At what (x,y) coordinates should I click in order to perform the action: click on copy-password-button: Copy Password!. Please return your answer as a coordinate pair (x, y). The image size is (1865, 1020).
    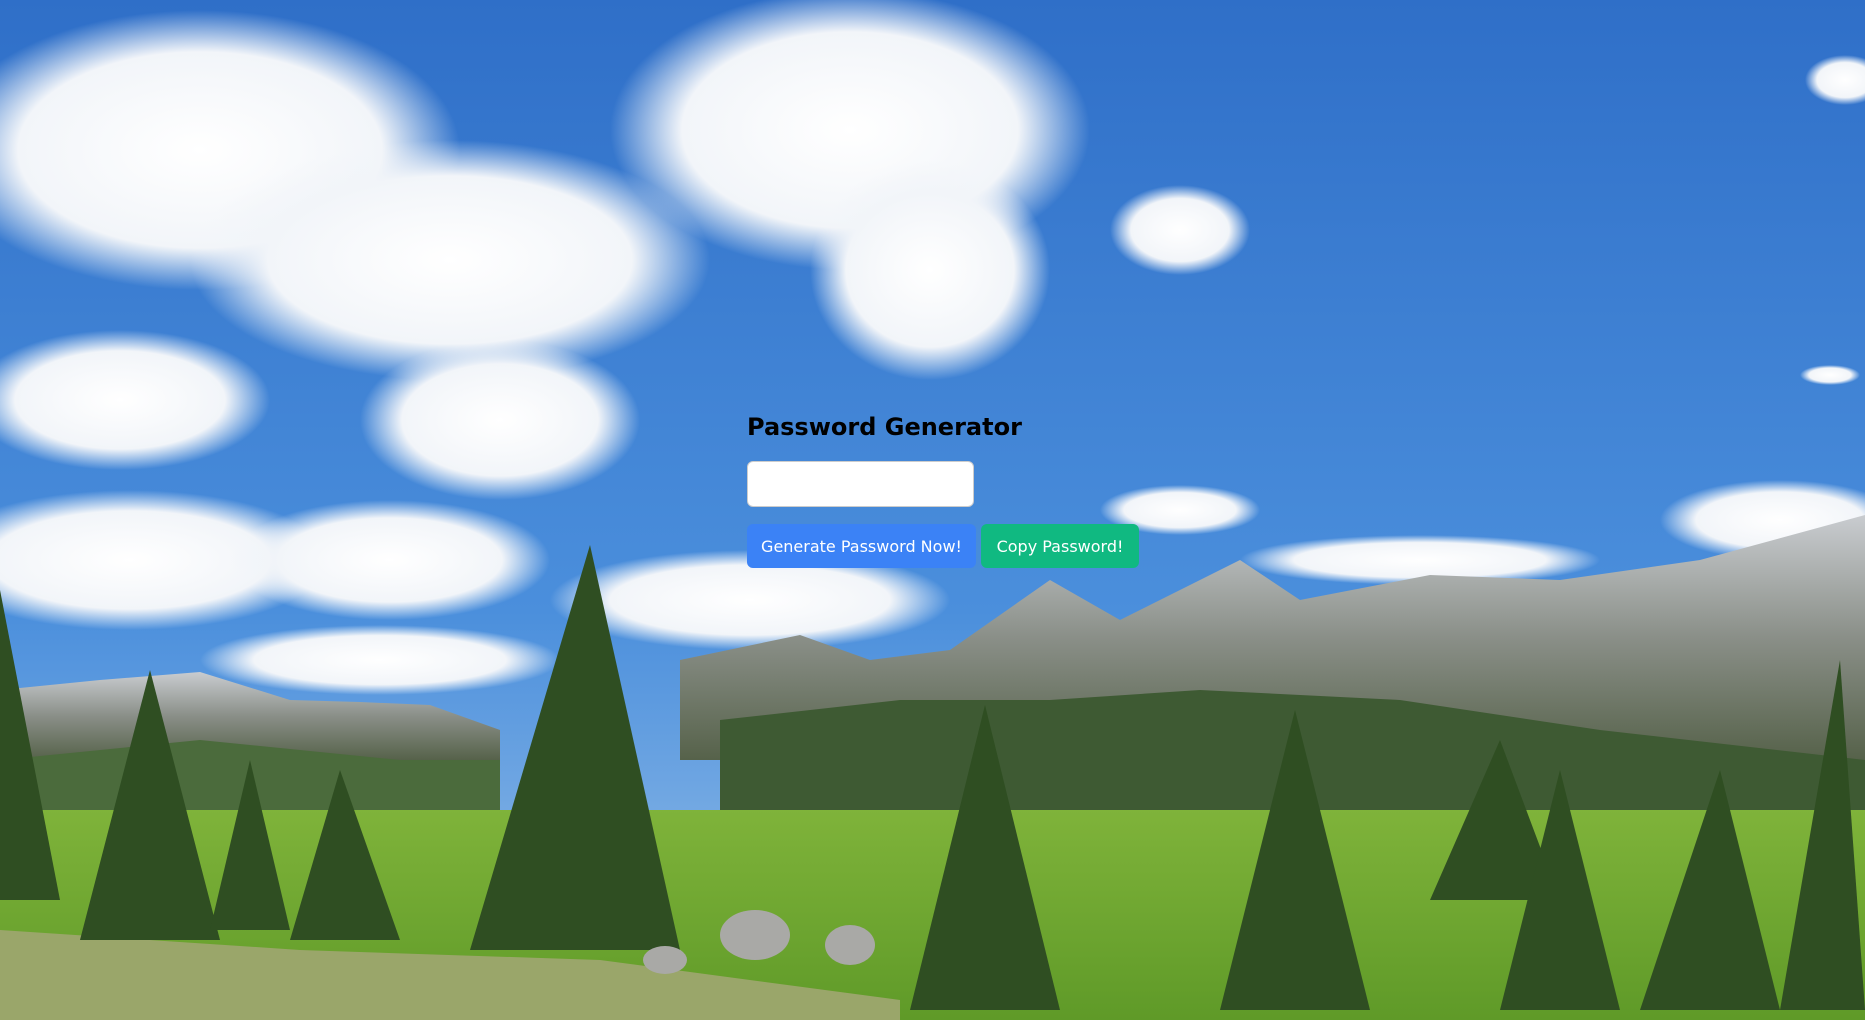
    Looking at the image, I should click on (1060, 546).